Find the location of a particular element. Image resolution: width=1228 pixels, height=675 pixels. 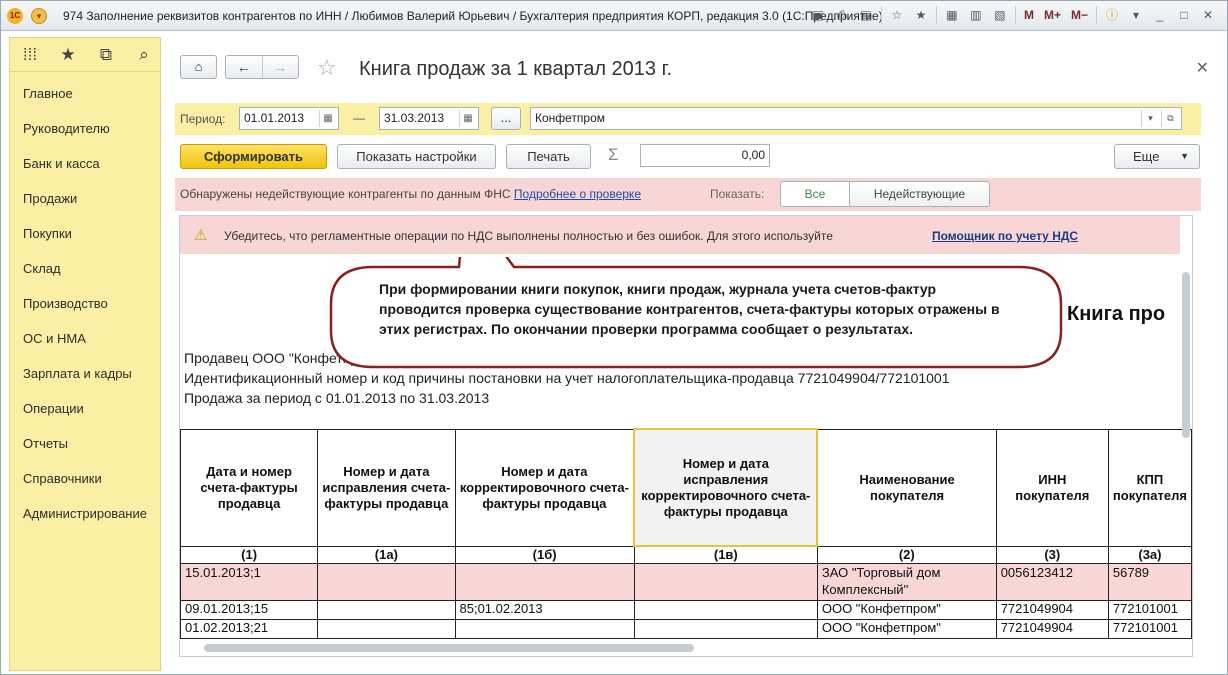

sidebar-item-warehouse: Склад is located at coordinates (85, 268).